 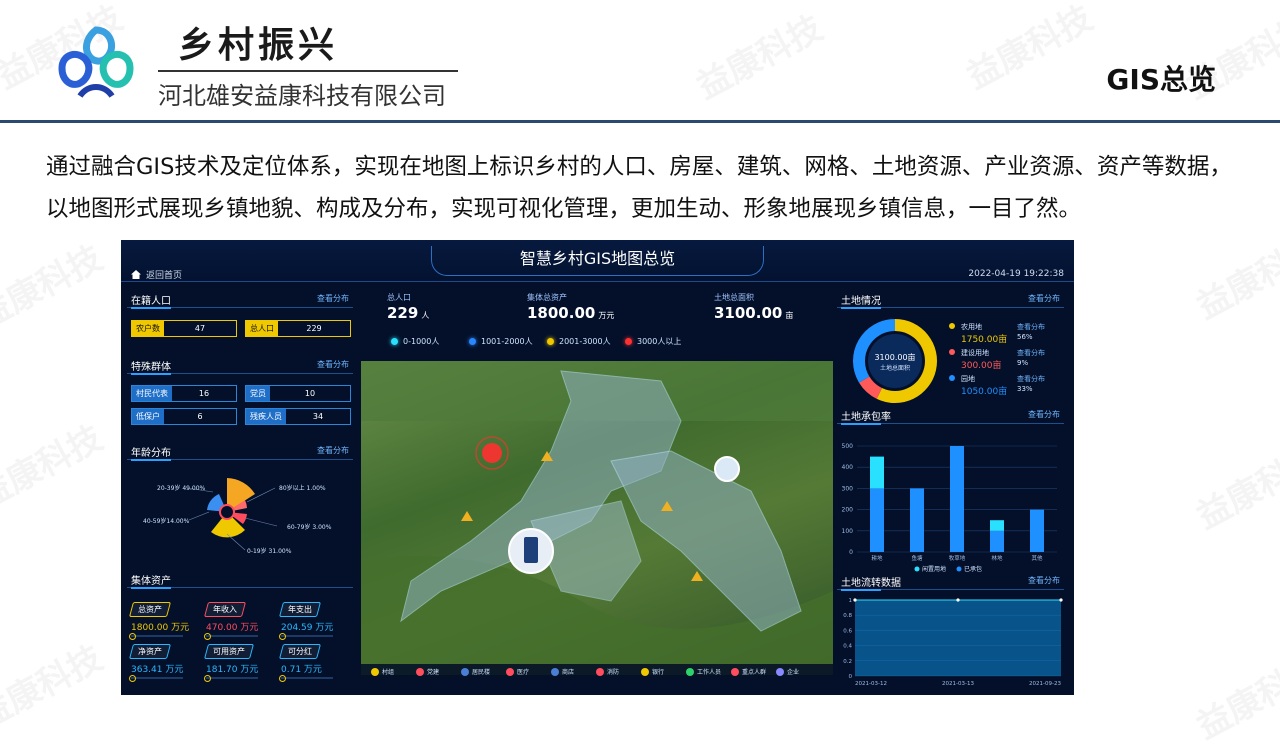 What do you see at coordinates (570, 307) in the screenshot?
I see `kpi-assets: 集体总资产 1800.00 万元` at bounding box center [570, 307].